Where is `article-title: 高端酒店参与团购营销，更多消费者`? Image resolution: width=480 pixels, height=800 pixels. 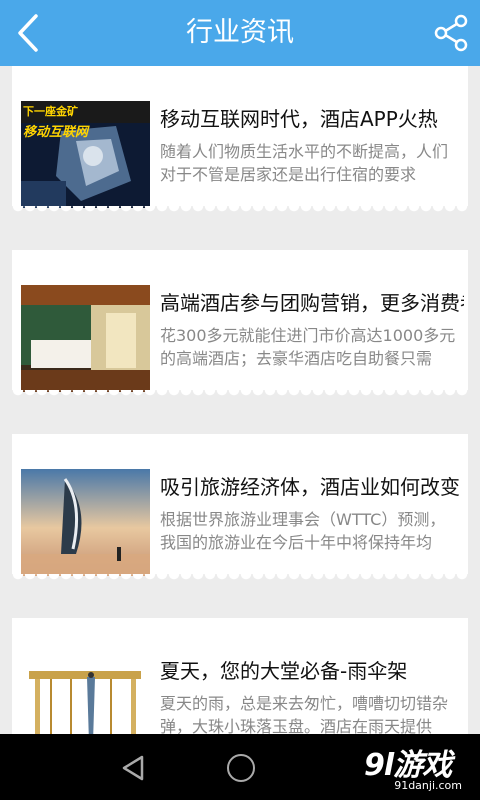
article-title: 高端酒店参与团购营销，更多消费者 is located at coordinates (312, 303).